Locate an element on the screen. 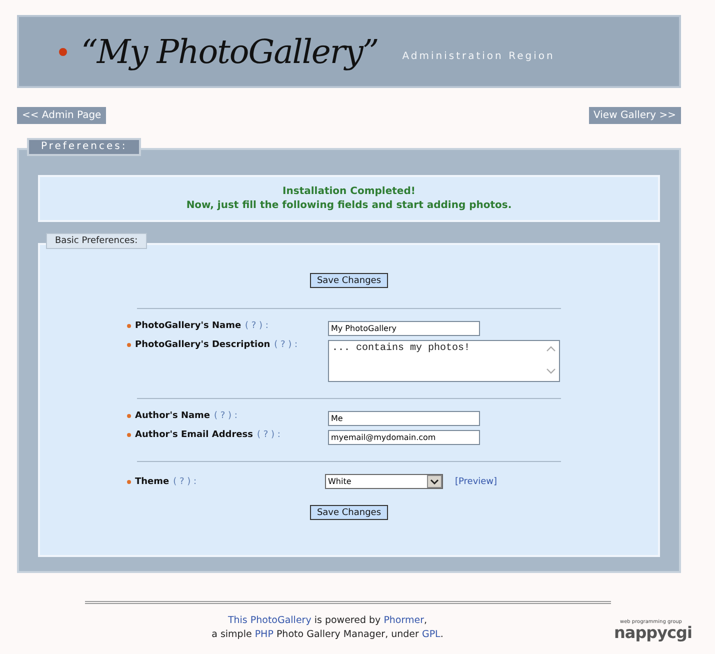 The height and width of the screenshot is (654, 715). message-text: Installation Completed! is located at coordinates (349, 191).